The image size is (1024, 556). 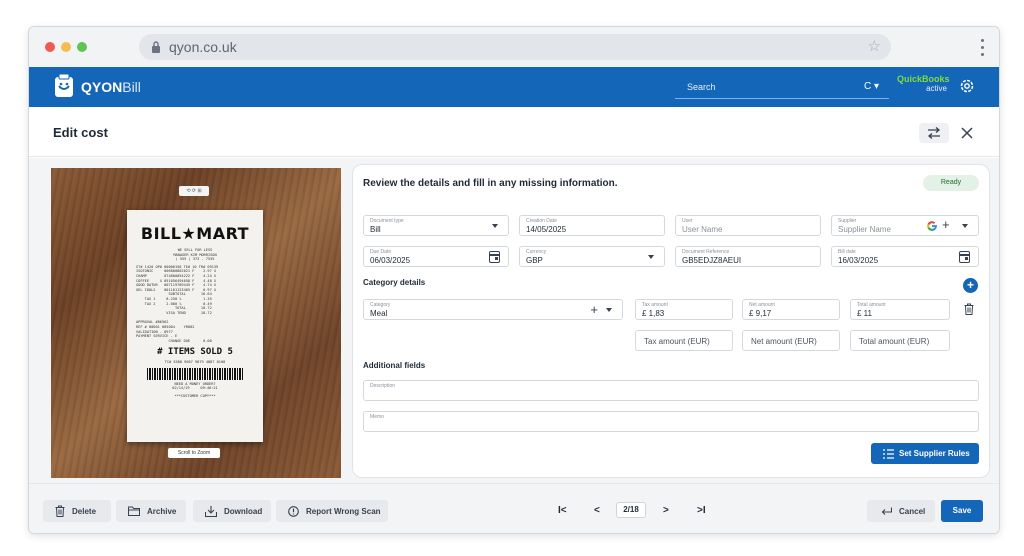 I want to click on page-title: Edit cost, so click(x=80, y=132).